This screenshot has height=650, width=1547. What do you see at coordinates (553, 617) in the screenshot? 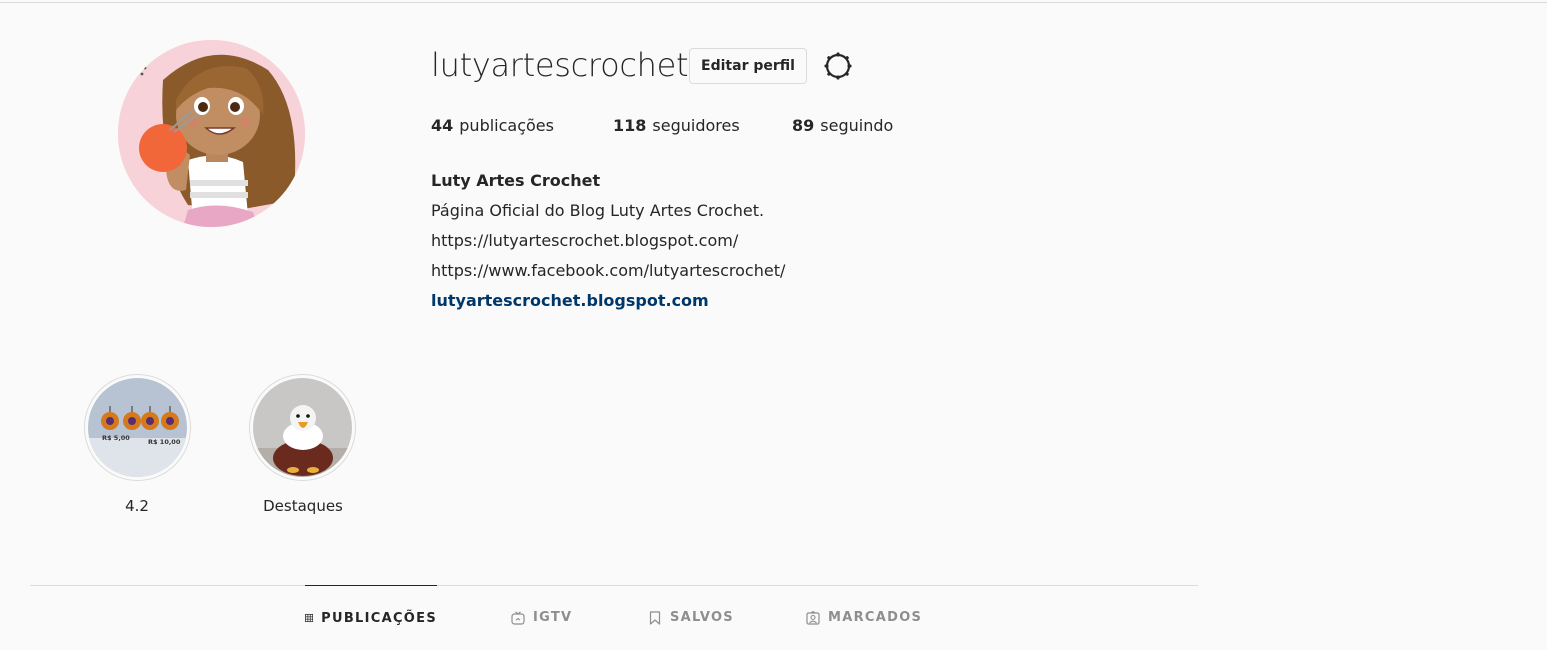
I see `tab-label: IGTV` at bounding box center [553, 617].